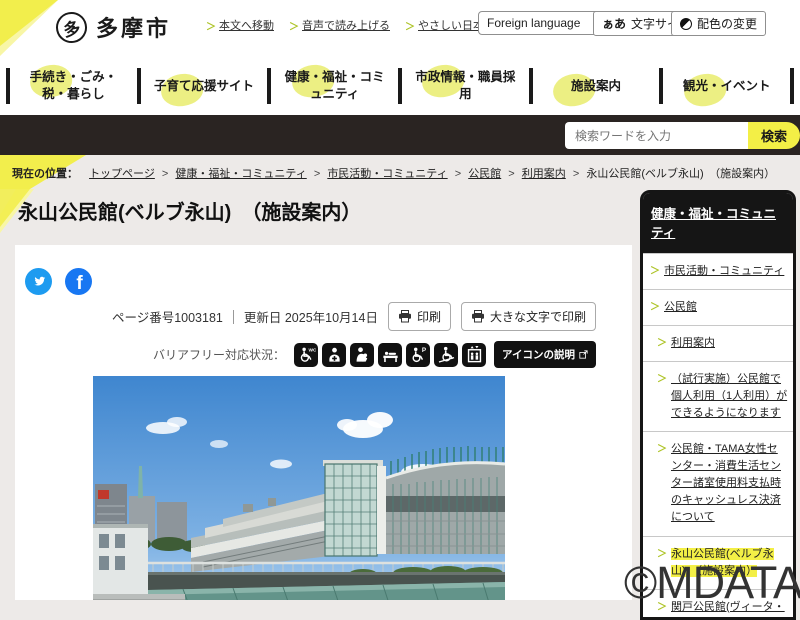 The height and width of the screenshot is (620, 800). Describe the element at coordinates (219, 355) in the screenshot. I see `barrier-free-label: バリアフリー対応状況：` at that location.